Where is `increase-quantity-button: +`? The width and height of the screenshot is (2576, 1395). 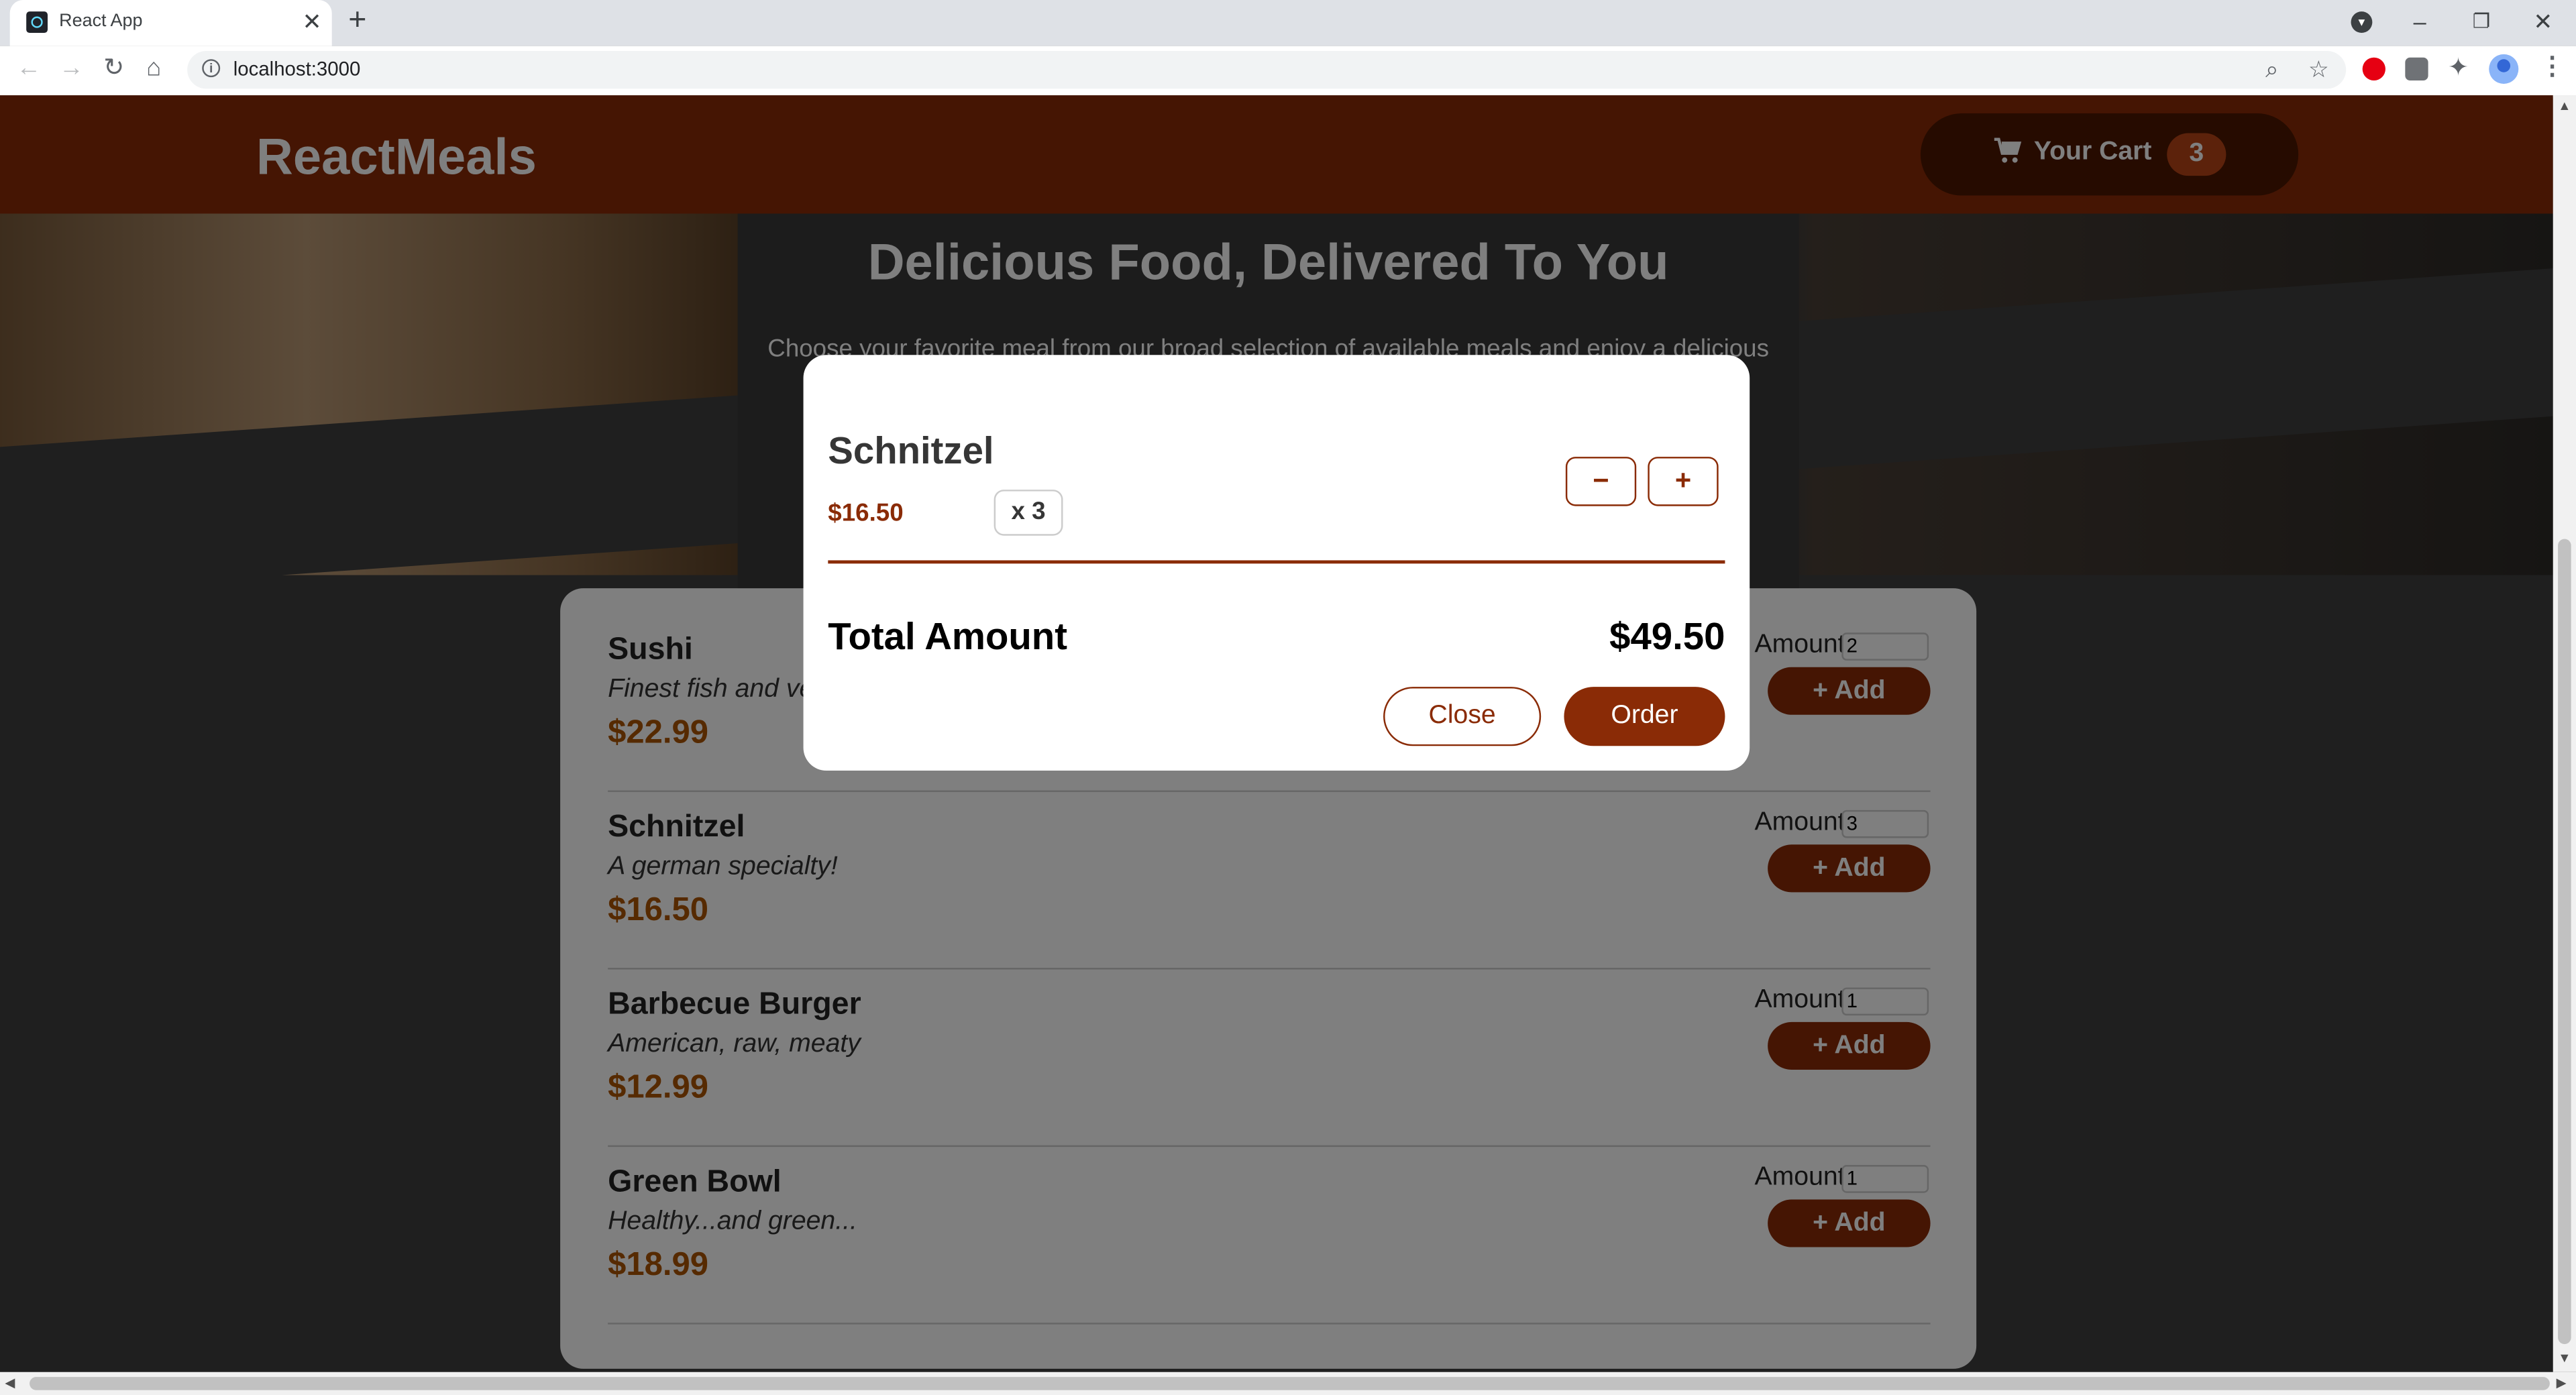
increase-quantity-button: + is located at coordinates (1683, 481).